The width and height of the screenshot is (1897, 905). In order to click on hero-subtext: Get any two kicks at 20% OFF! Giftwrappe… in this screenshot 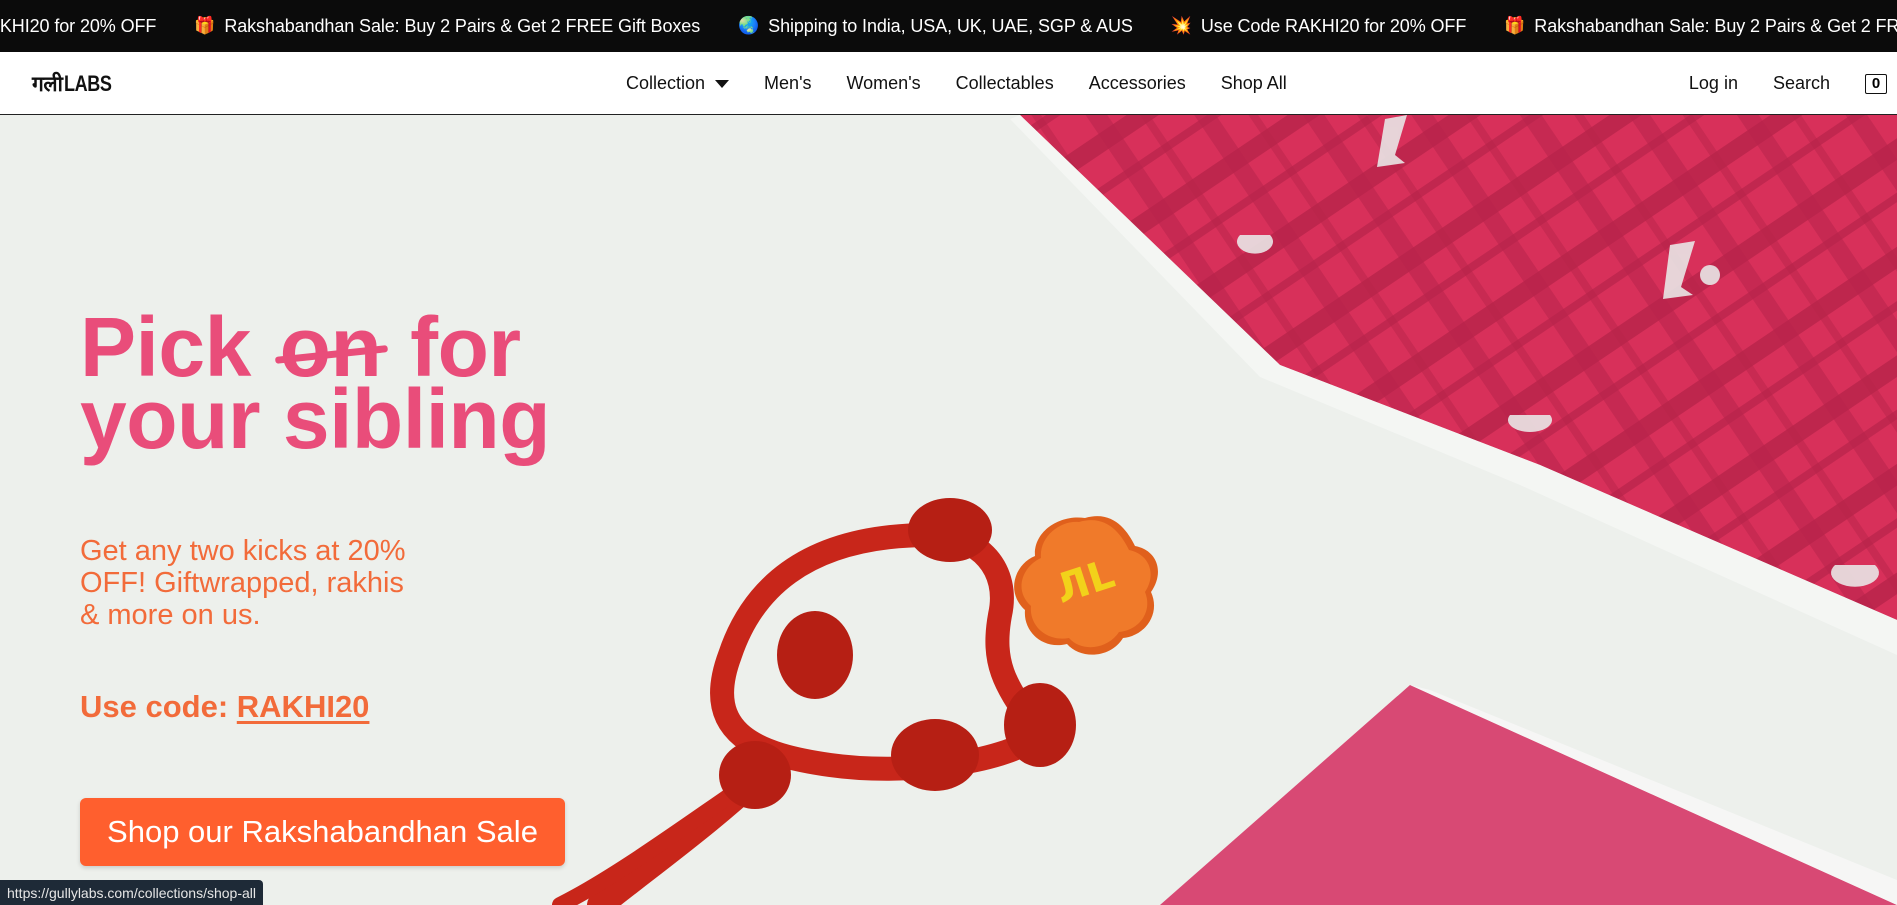, I will do `click(243, 583)`.